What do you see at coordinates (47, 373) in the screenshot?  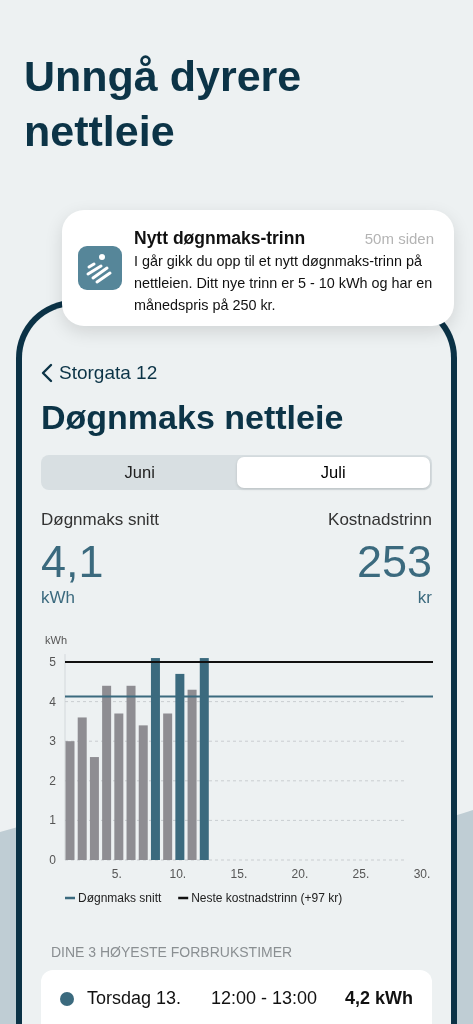 I see `back-chevron-icon` at bounding box center [47, 373].